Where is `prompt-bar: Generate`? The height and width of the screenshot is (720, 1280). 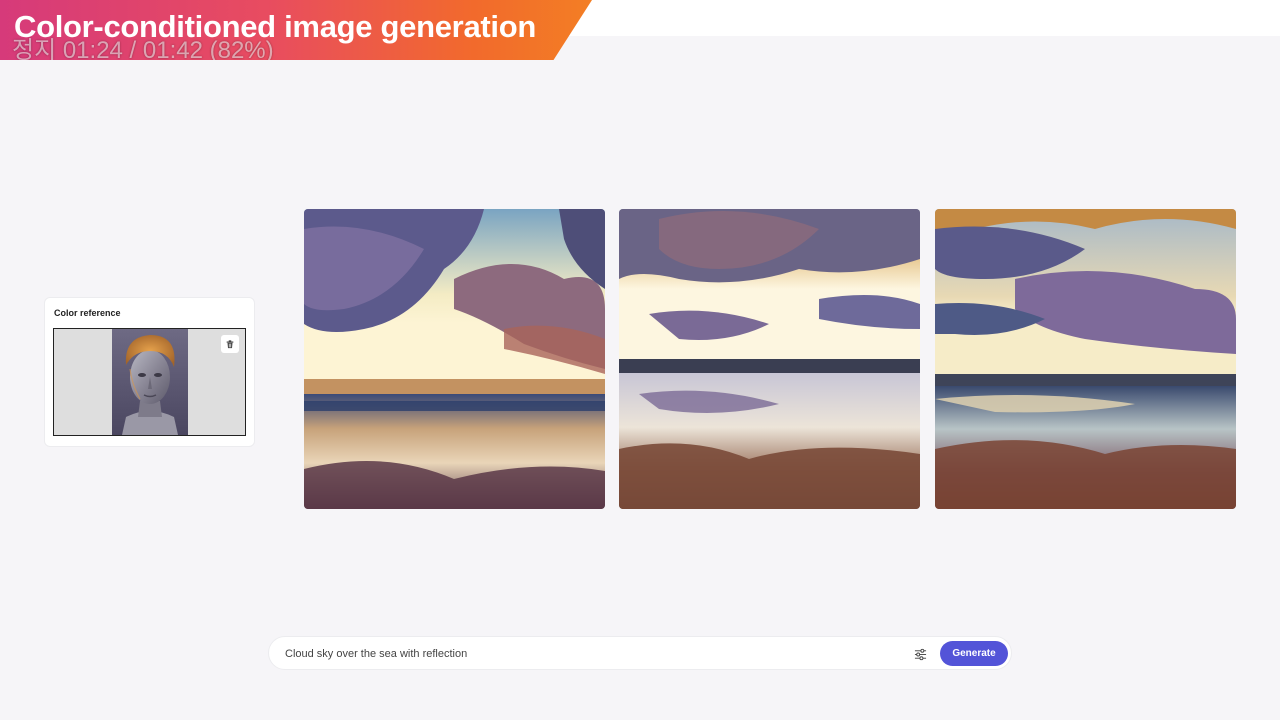 prompt-bar: Generate is located at coordinates (640, 653).